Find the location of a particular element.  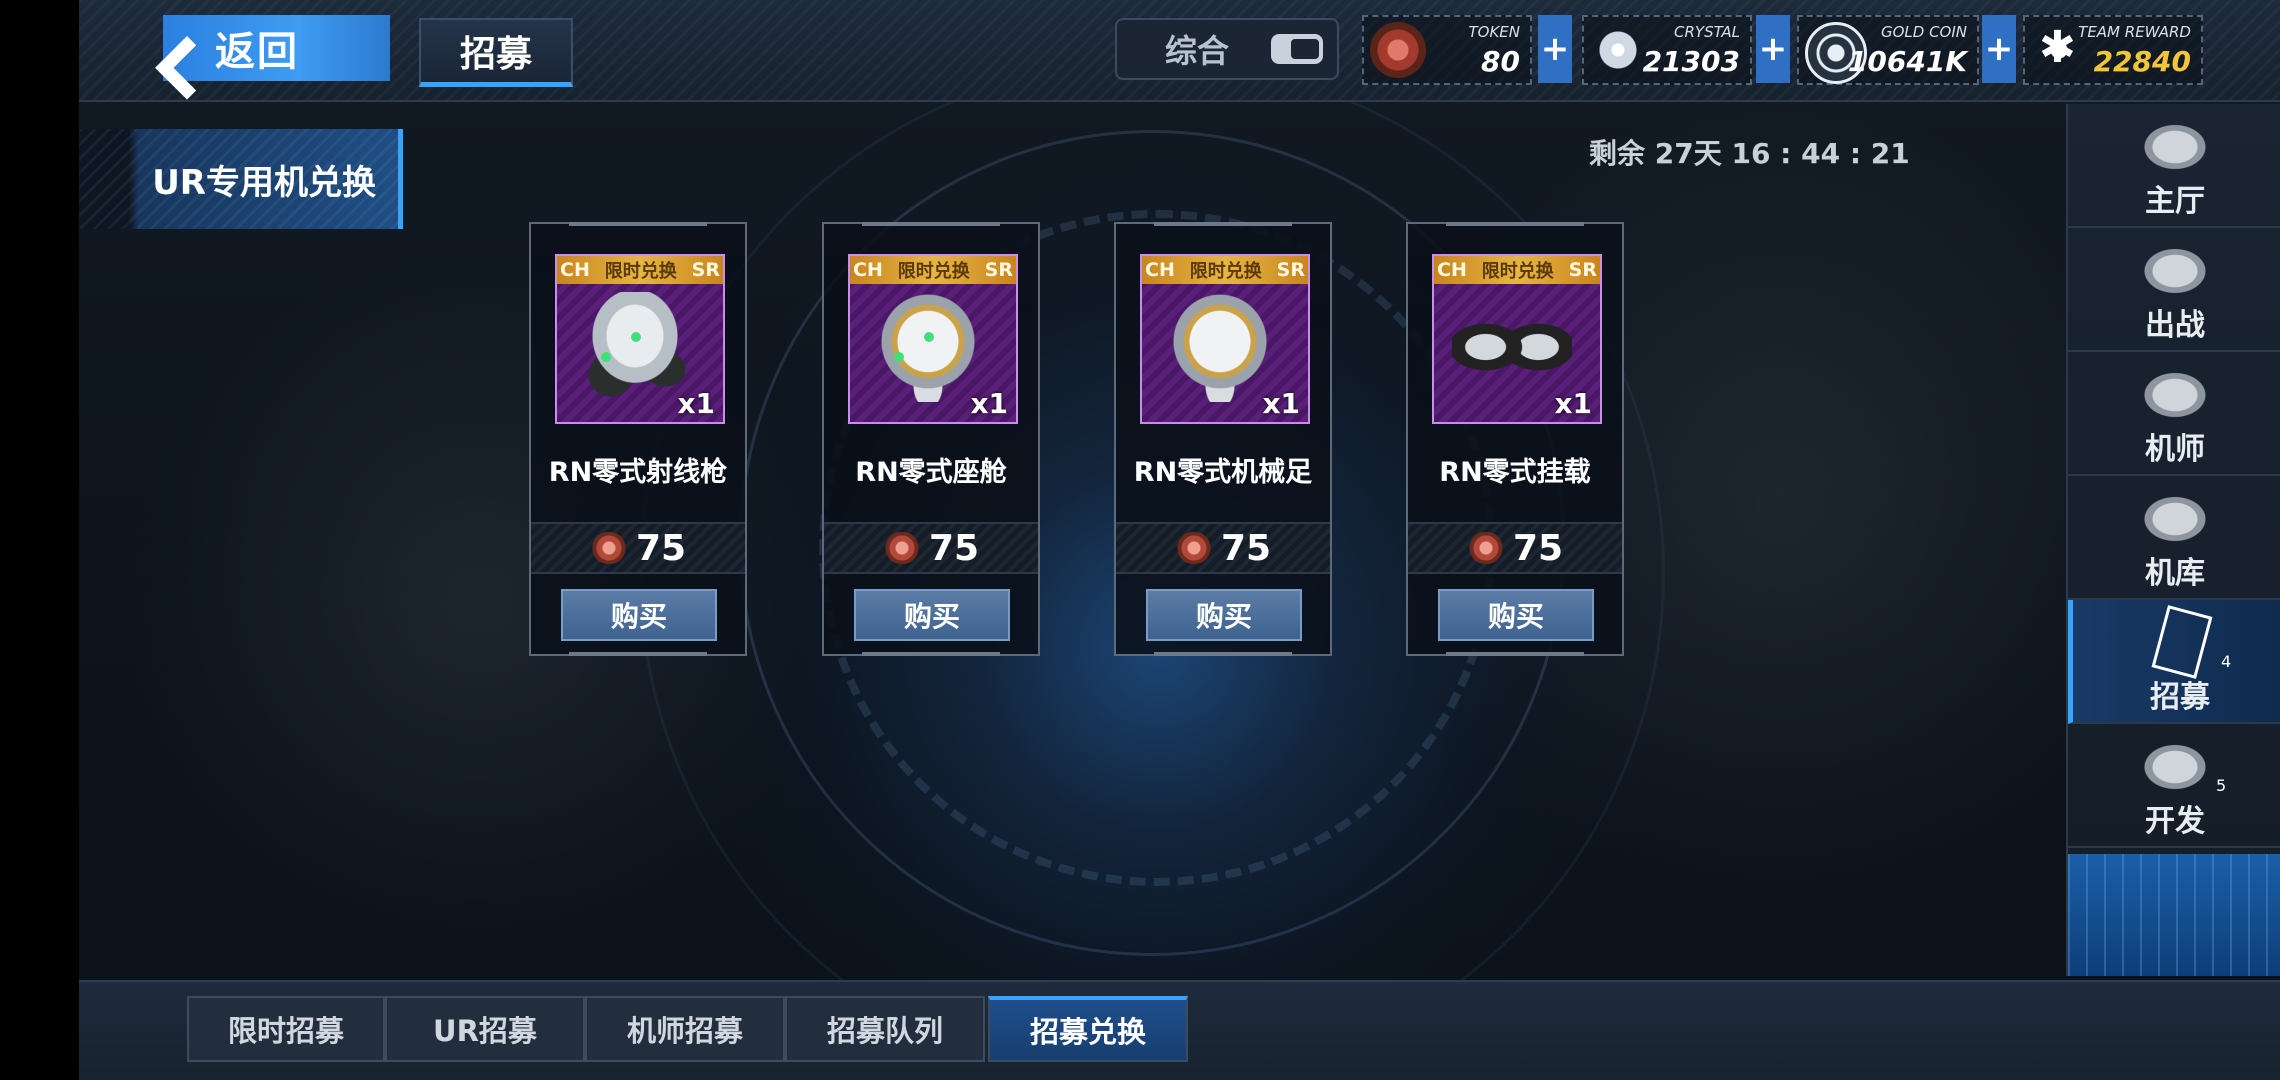

develop-badge: 5 is located at coordinates (2221, 785).